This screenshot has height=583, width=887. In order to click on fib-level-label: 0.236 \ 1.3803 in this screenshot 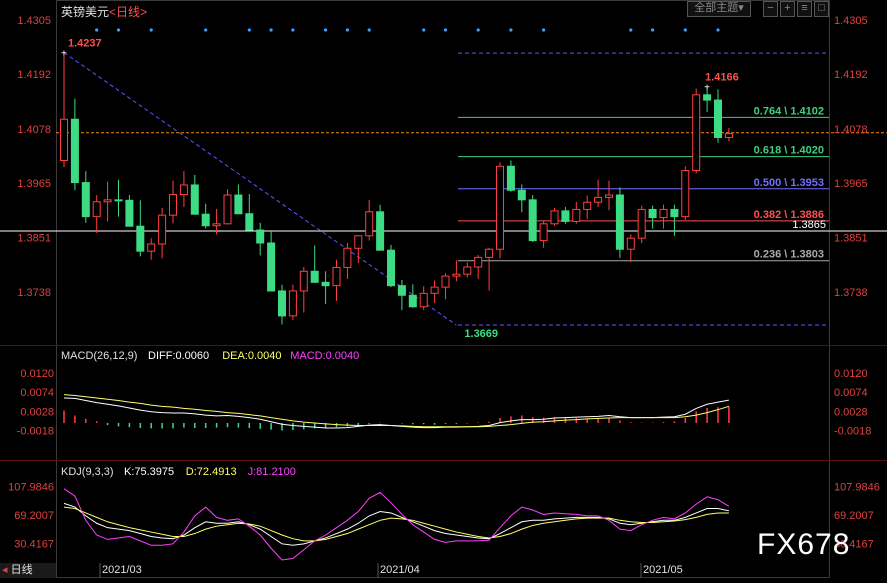, I will do `click(789, 255)`.